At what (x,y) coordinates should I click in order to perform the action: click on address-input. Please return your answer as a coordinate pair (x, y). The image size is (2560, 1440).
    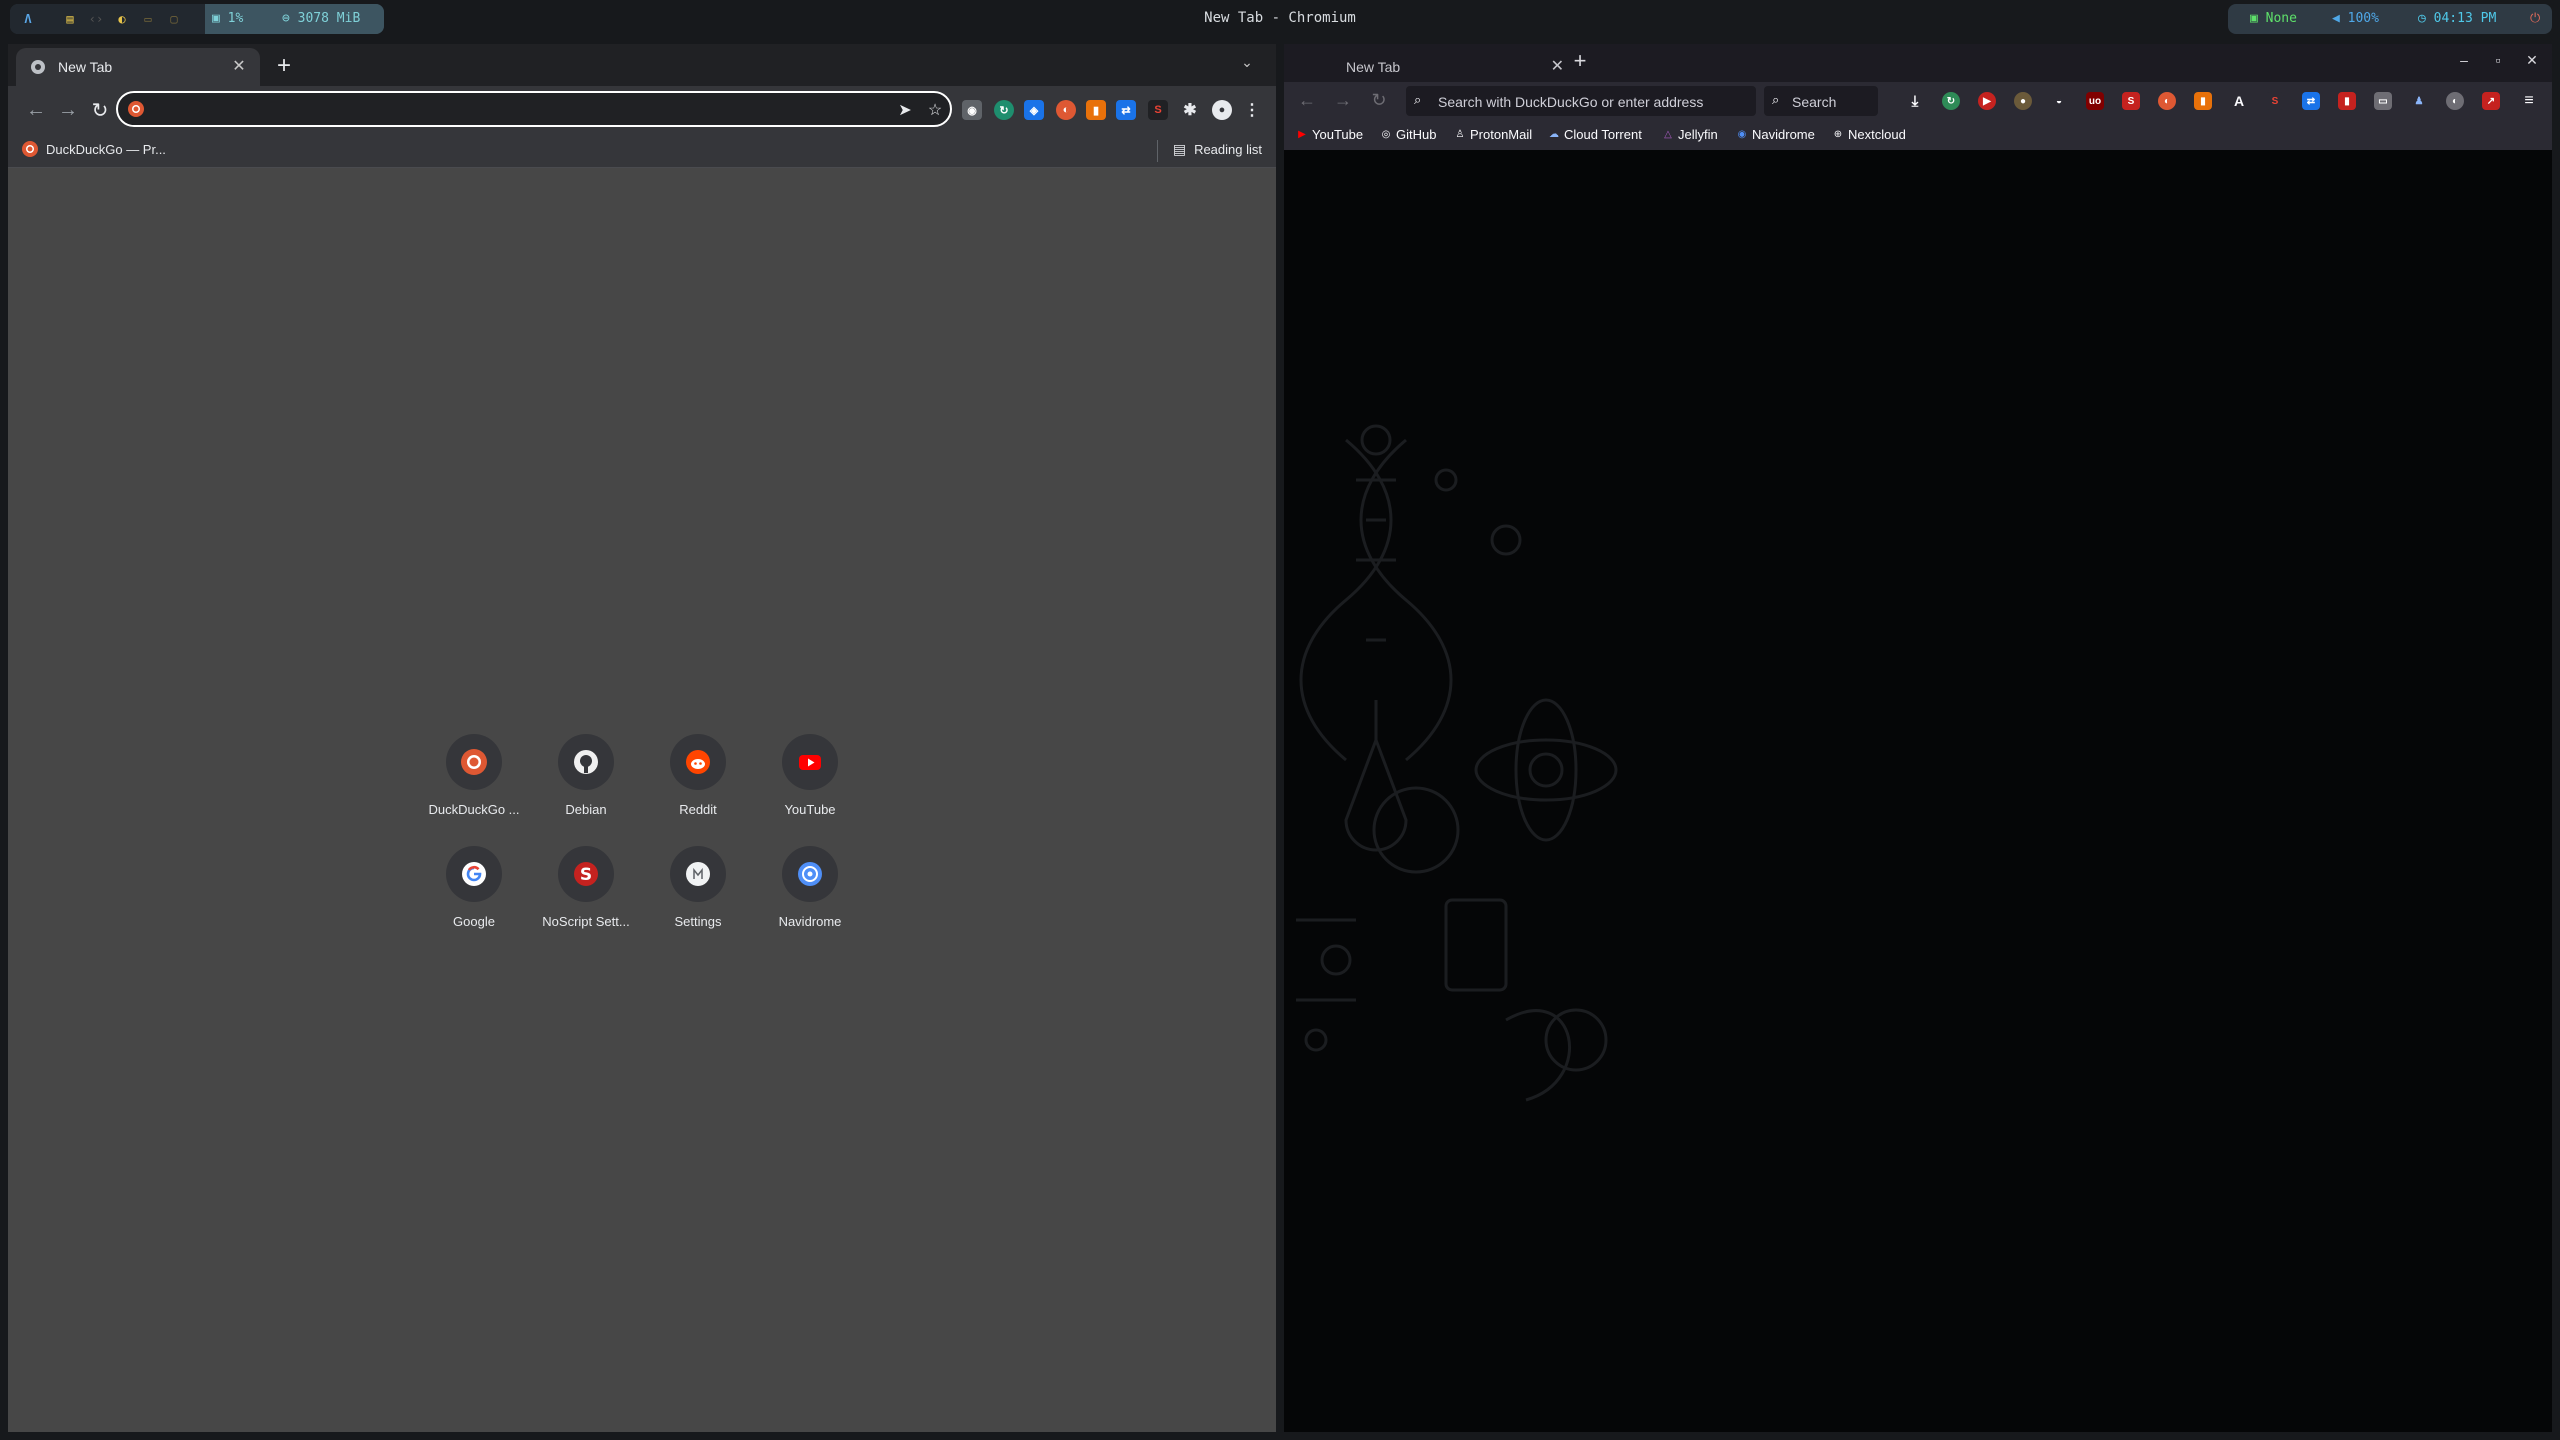
    Looking at the image, I should click on (1588, 102).